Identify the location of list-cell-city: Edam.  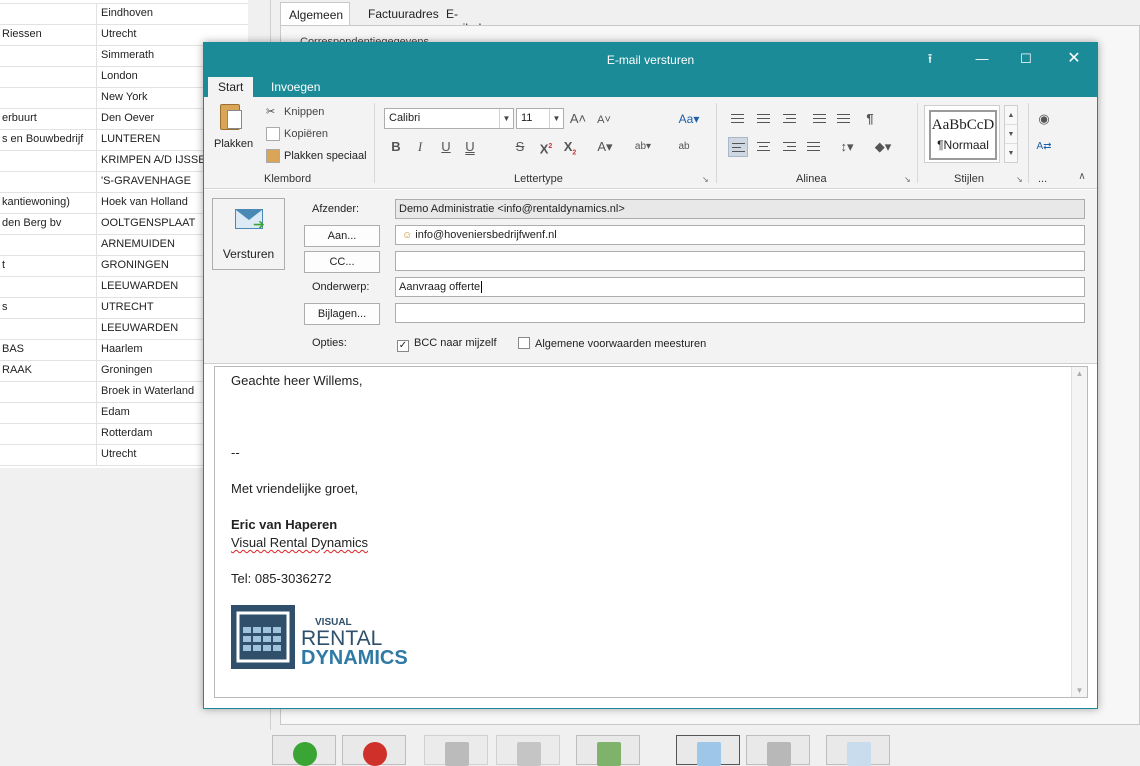
(115, 412).